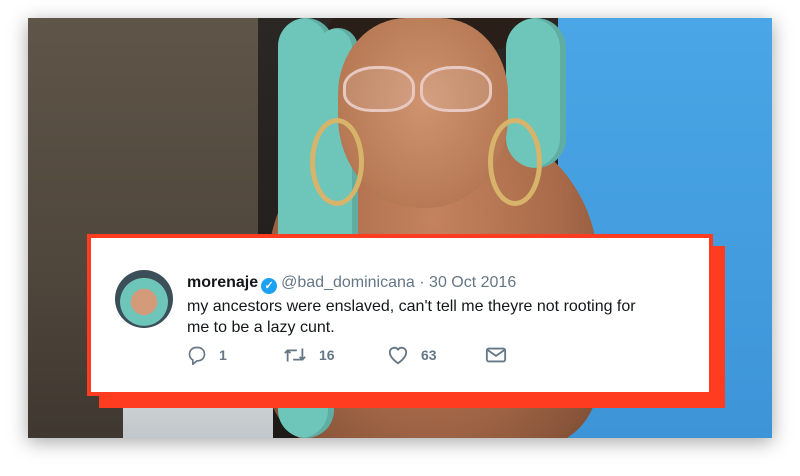  What do you see at coordinates (223, 355) in the screenshot?
I see `reply-count: 1` at bounding box center [223, 355].